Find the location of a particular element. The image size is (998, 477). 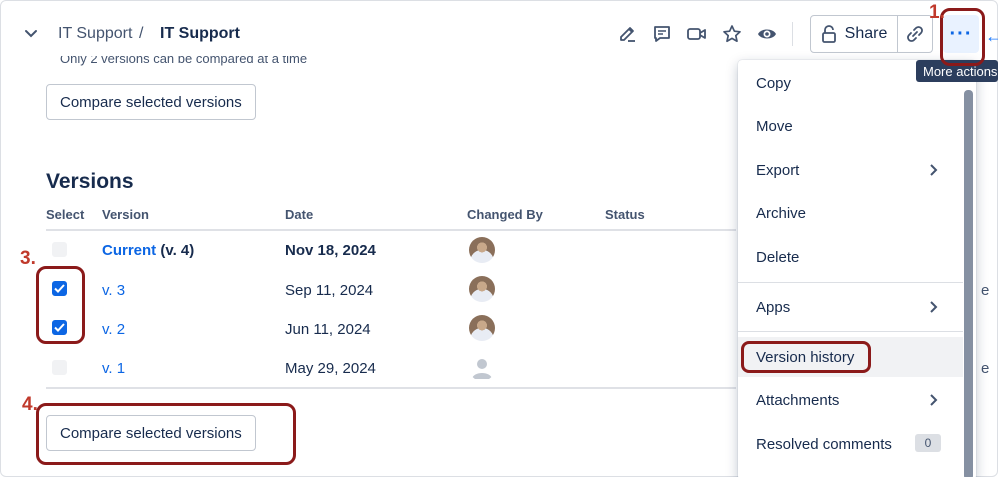

link-icon is located at coordinates (914, 34).